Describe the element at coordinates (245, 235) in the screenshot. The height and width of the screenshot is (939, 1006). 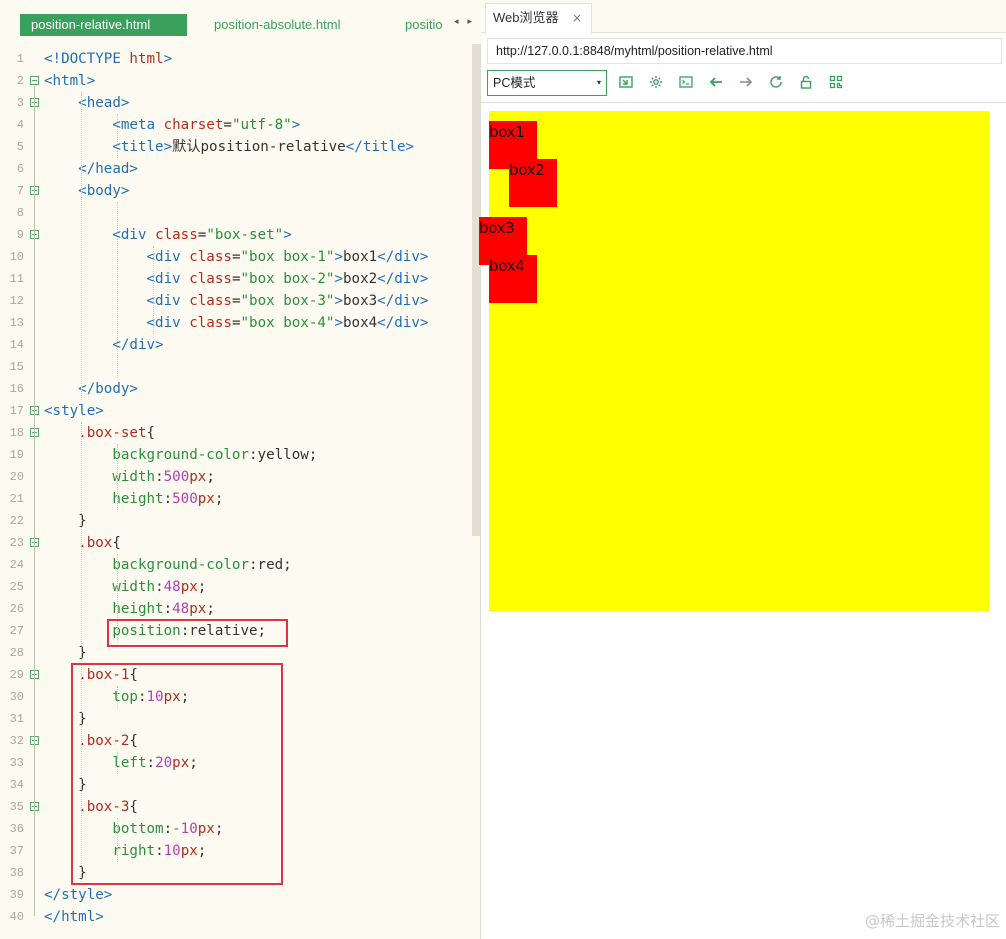
I see `code-token: "box-set"` at that location.